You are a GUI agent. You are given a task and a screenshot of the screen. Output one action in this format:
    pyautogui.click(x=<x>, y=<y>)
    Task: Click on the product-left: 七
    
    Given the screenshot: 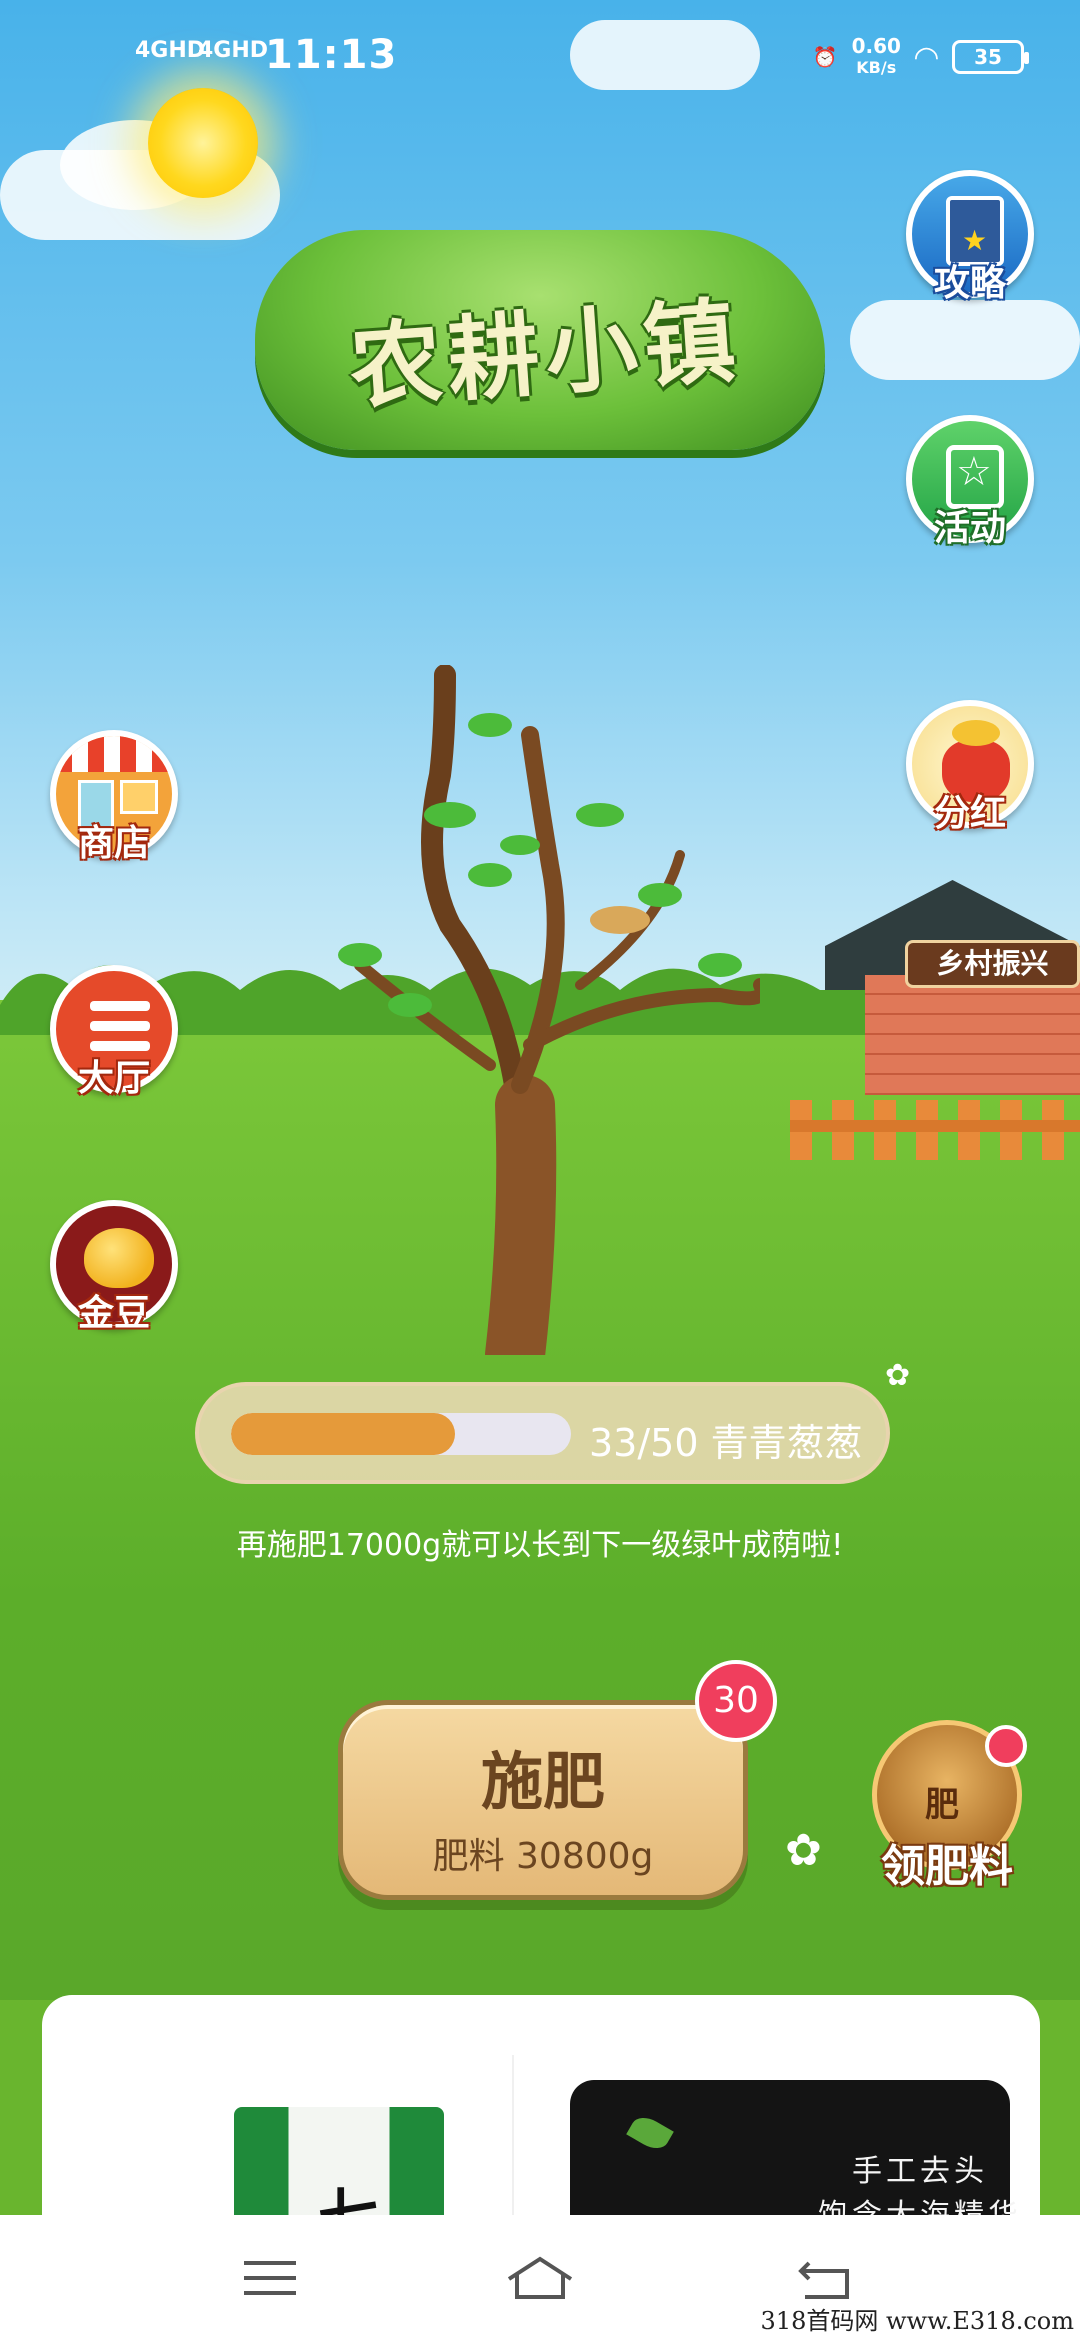 What is the action you would take?
    pyautogui.click(x=294, y=2145)
    